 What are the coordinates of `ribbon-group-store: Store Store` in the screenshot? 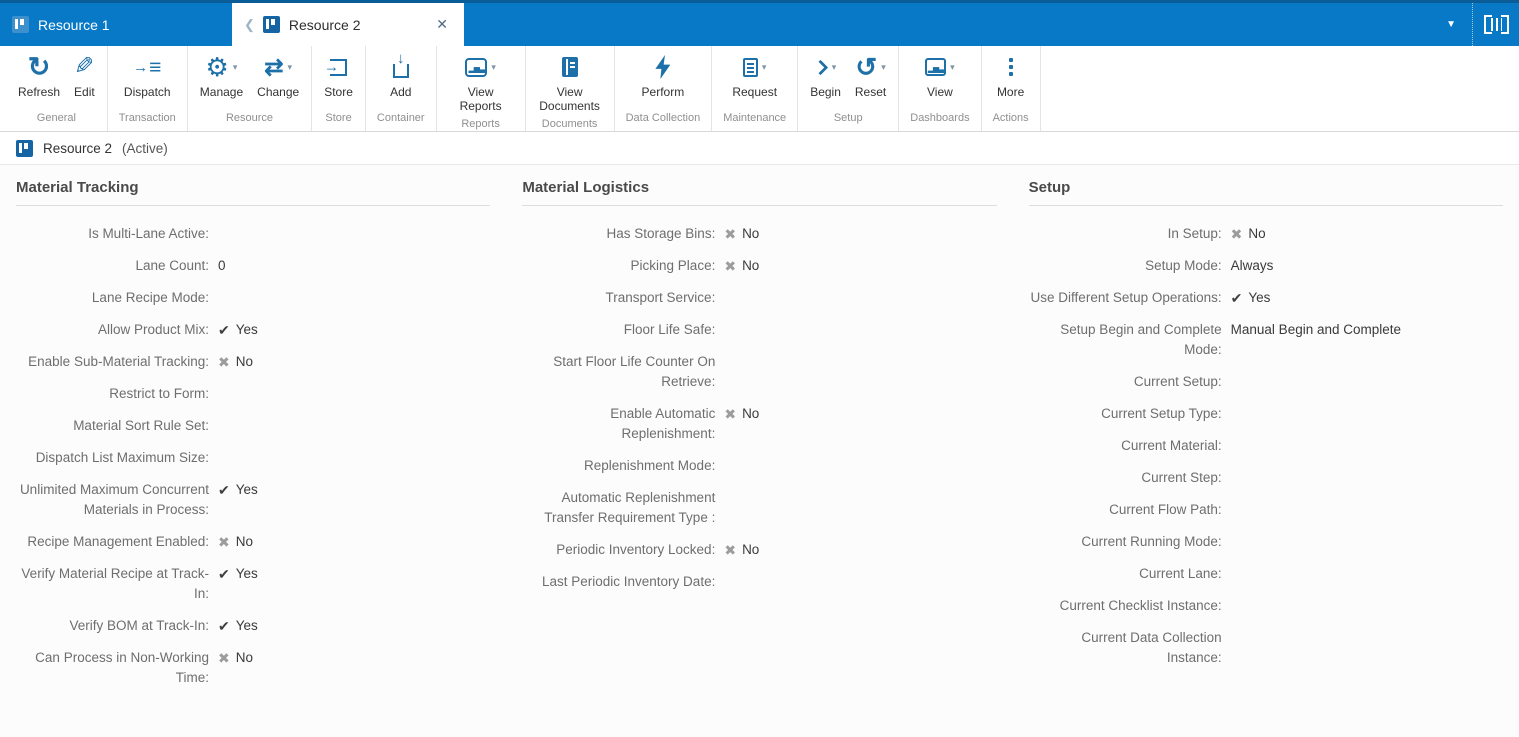 It's located at (339, 88).